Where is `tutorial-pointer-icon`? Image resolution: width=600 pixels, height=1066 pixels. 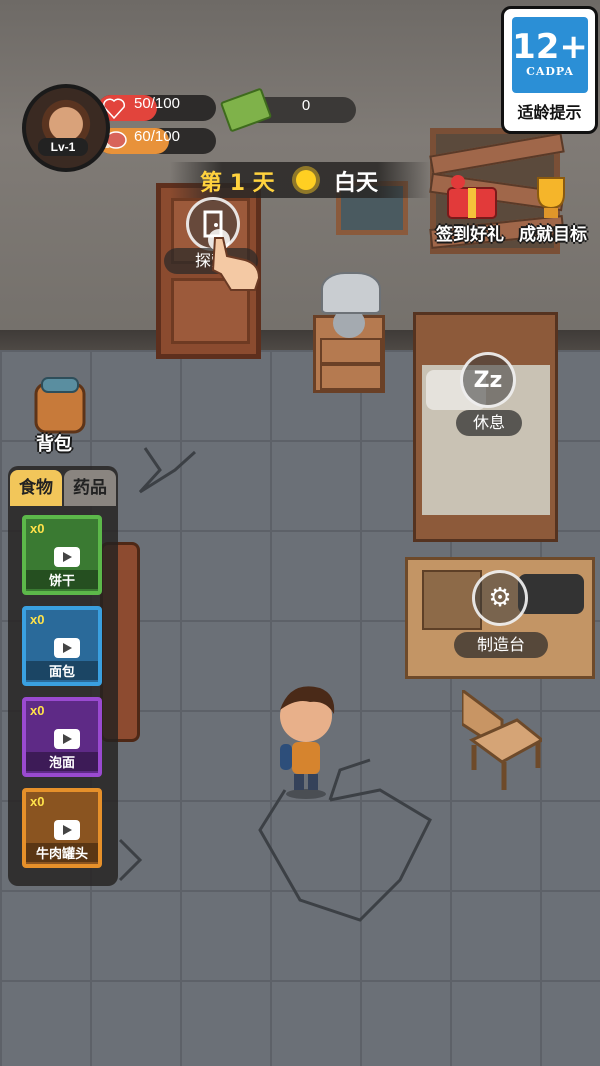 tutorial-pointer-icon is located at coordinates (234, 260).